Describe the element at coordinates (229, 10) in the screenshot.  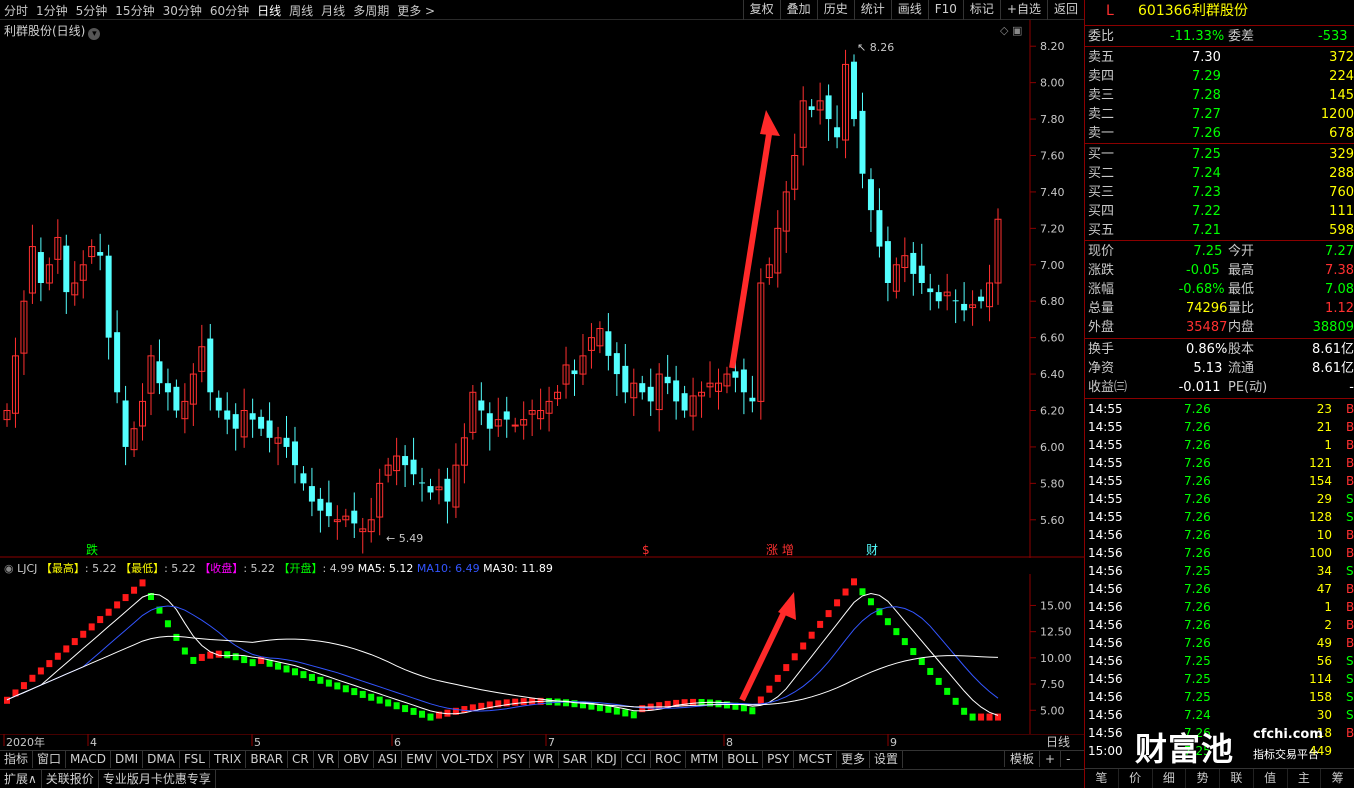
I see `period-tab-5: 60分钟` at that location.